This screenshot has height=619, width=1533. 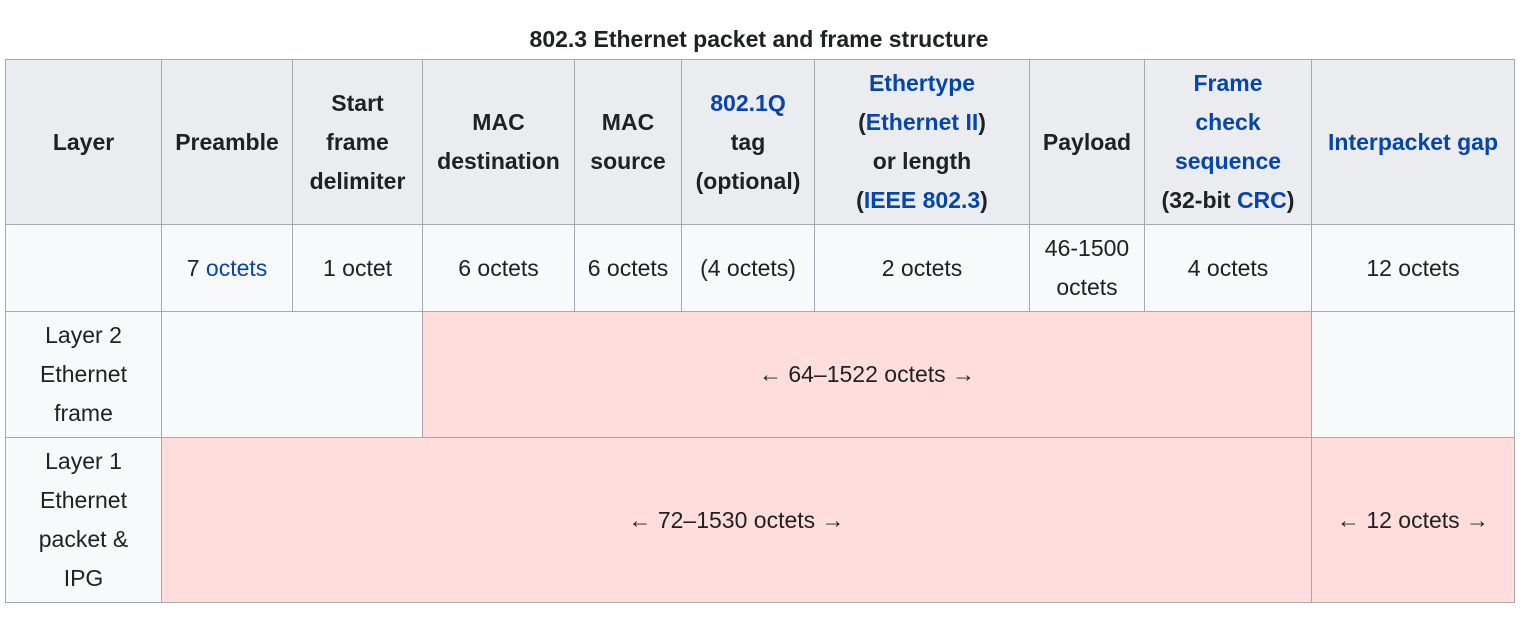 I want to click on label-text: frame, so click(x=83, y=413).